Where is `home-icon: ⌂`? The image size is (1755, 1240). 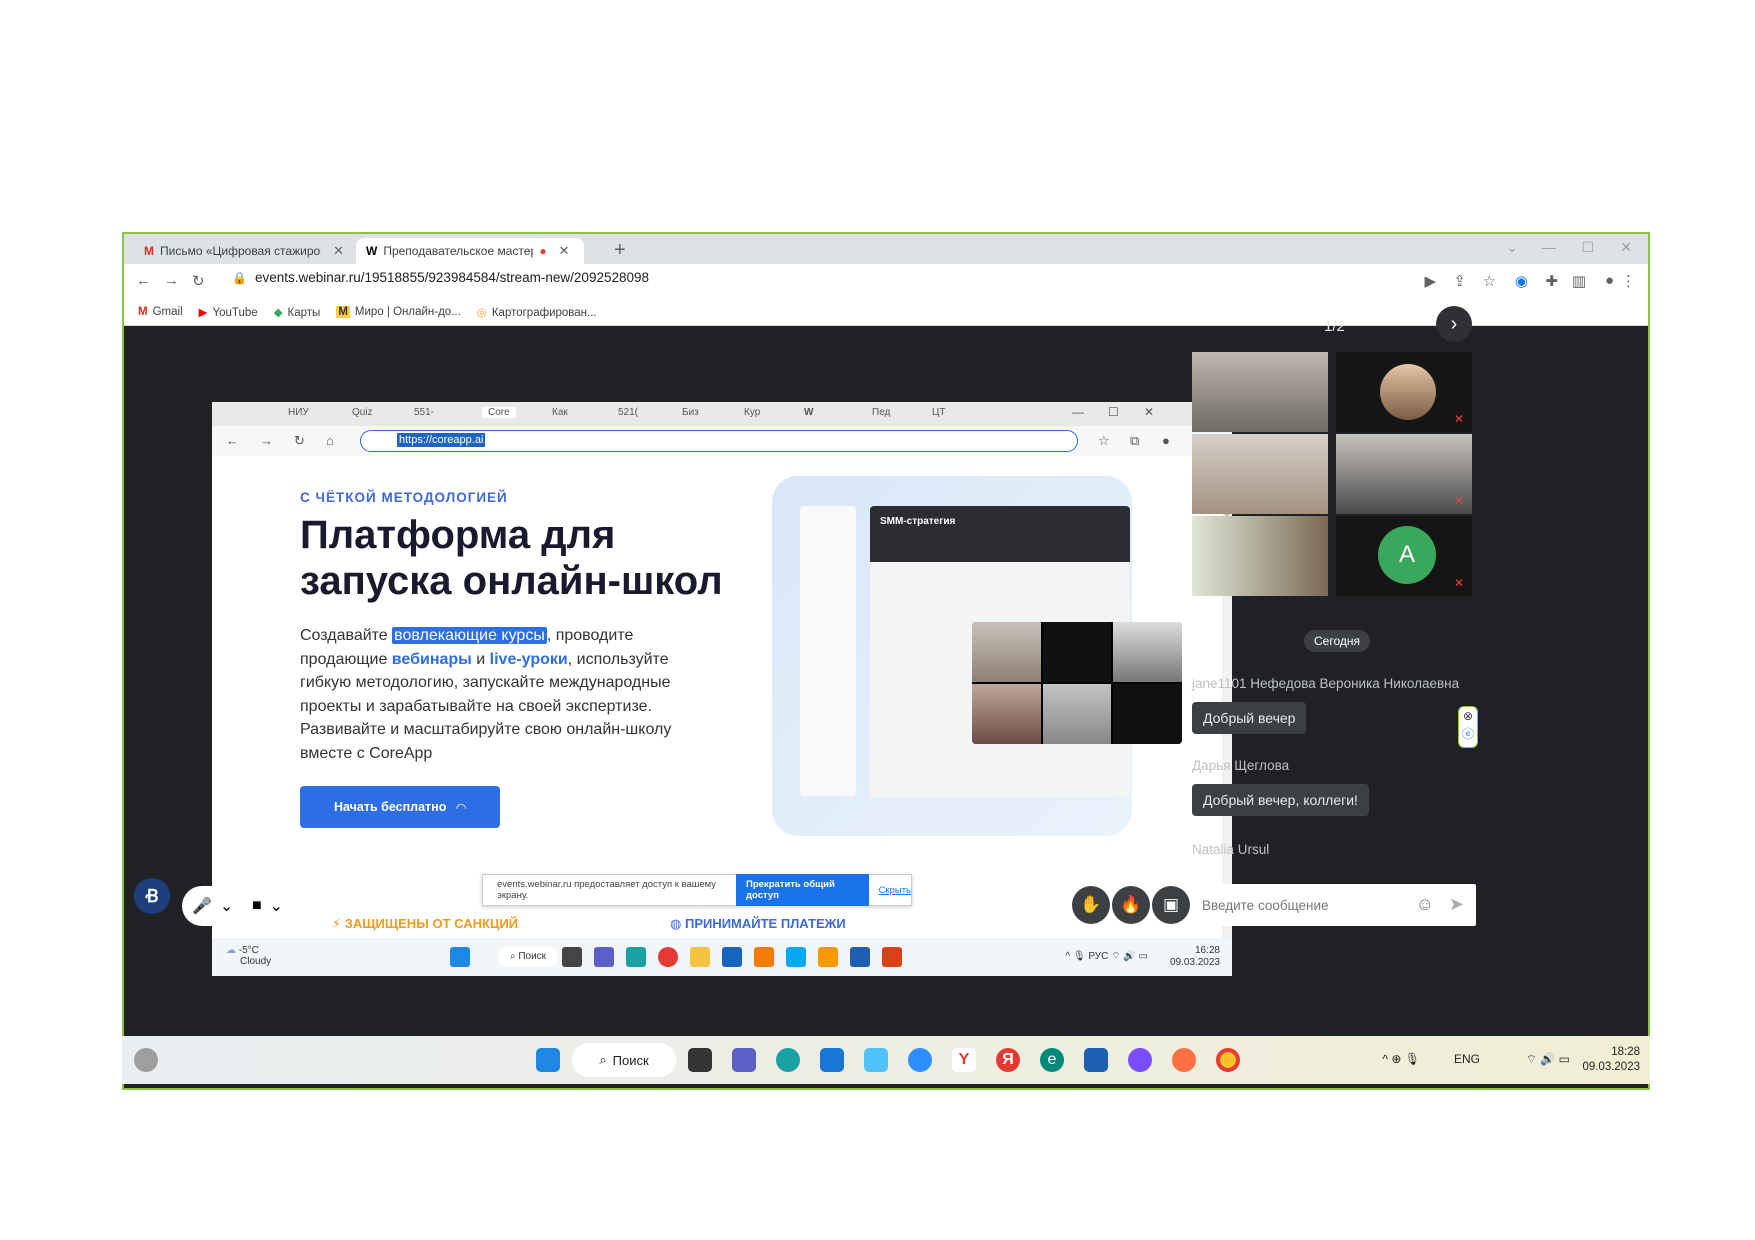 home-icon: ⌂ is located at coordinates (330, 440).